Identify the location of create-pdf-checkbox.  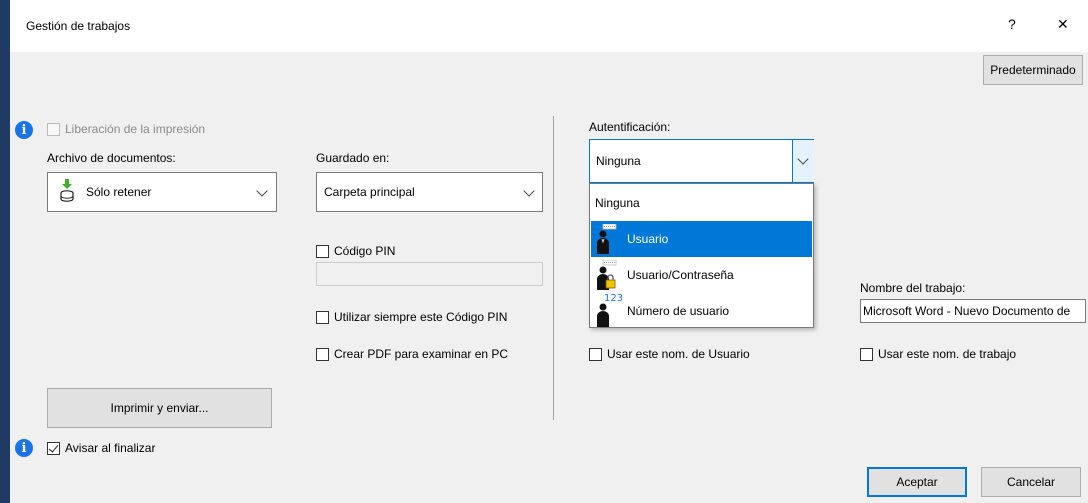
(322, 354).